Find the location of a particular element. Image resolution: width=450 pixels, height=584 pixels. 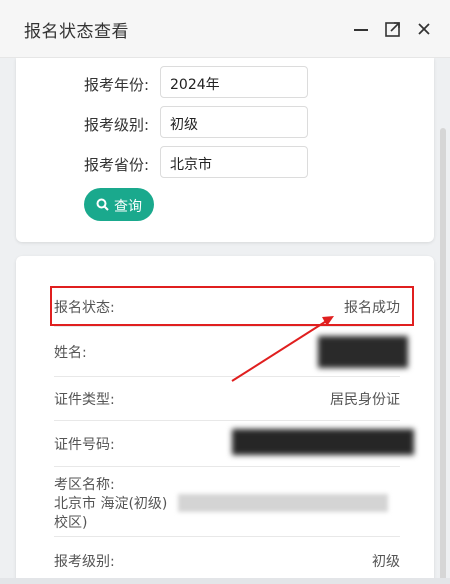

year-field: 2024年 is located at coordinates (234, 82).